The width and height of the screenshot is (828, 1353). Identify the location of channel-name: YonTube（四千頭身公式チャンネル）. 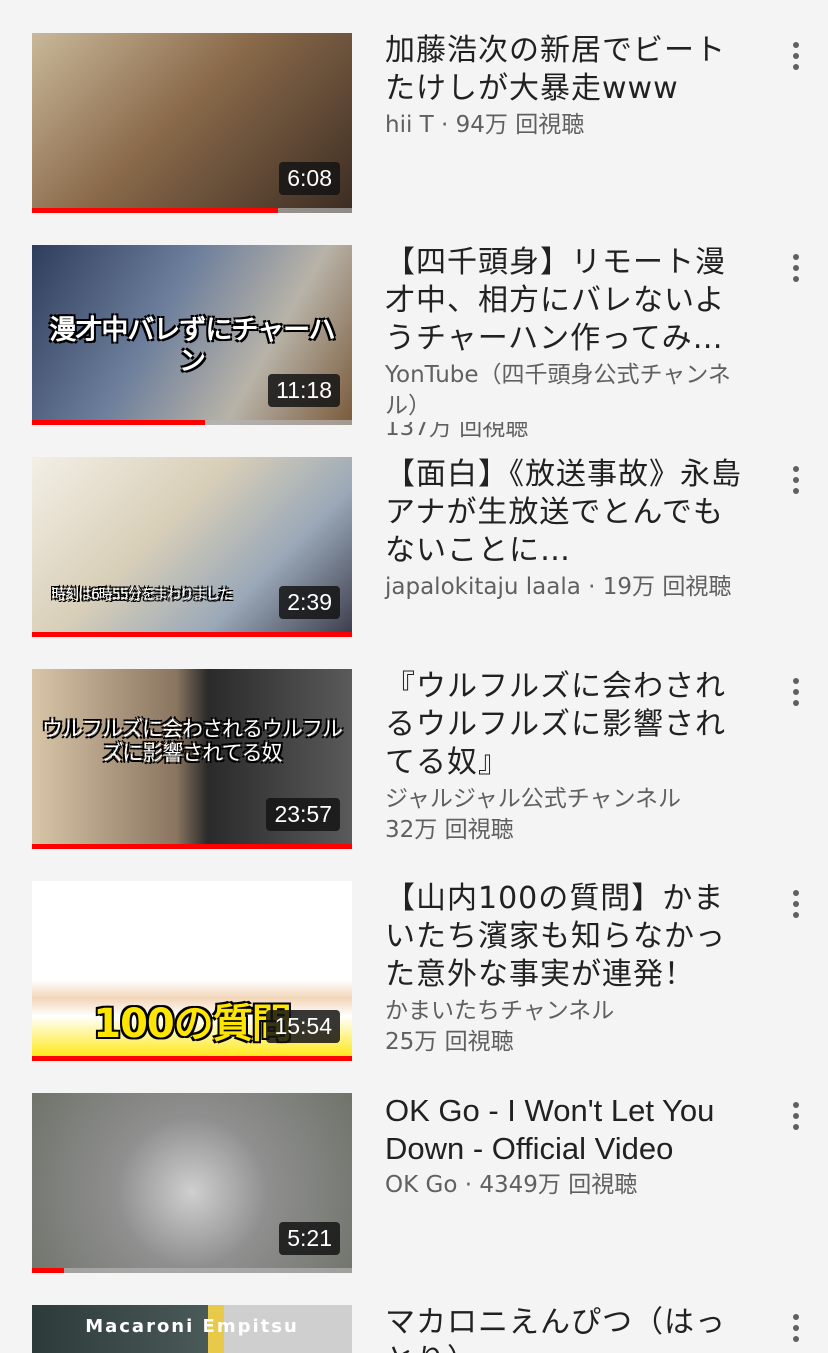
(558, 390).